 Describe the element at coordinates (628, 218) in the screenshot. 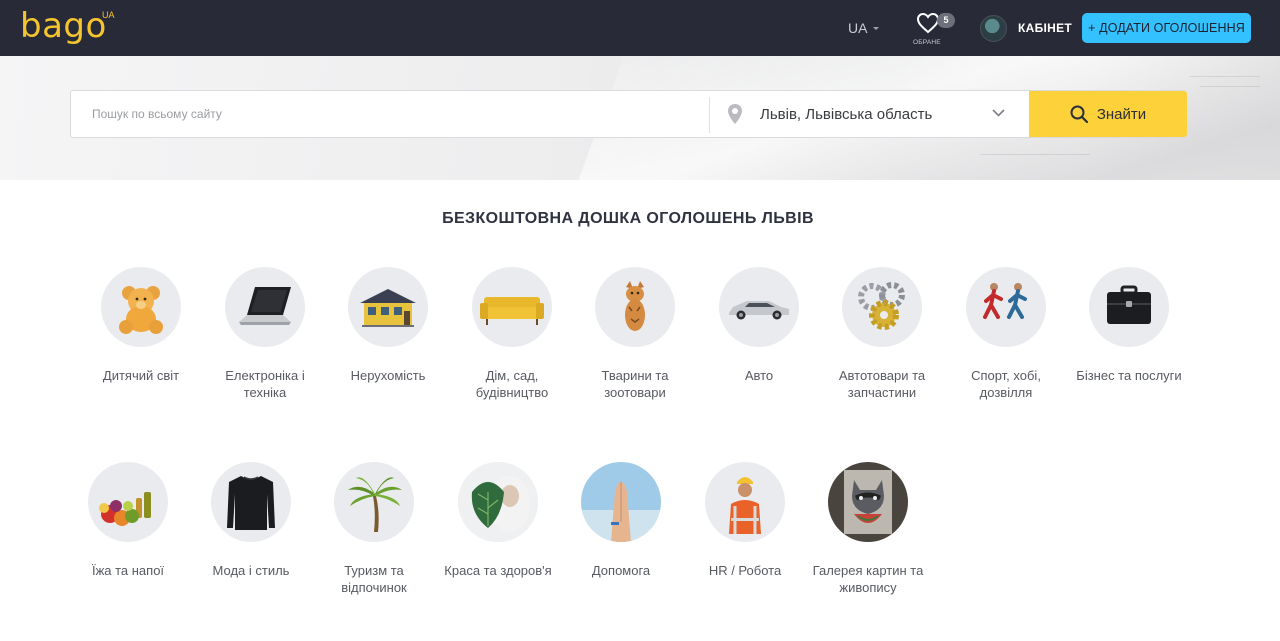

I see `page-title: БЕЗКОШТОВНА ДОШКА ОГОЛОШЕНЬ ЛЬВІВ` at that location.